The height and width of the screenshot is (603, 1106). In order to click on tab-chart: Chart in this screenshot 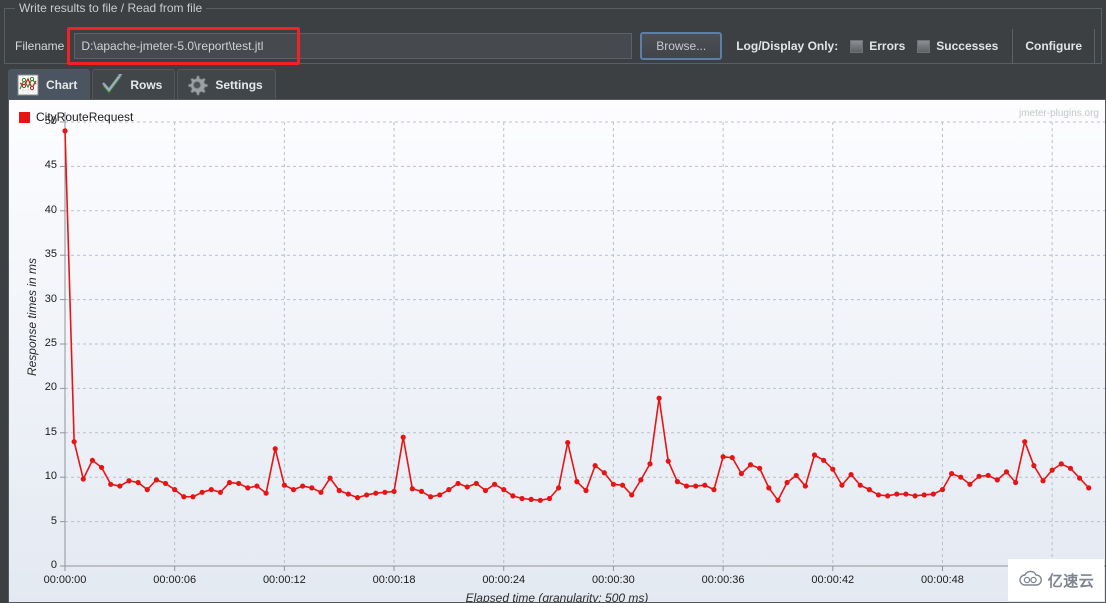, I will do `click(49, 84)`.